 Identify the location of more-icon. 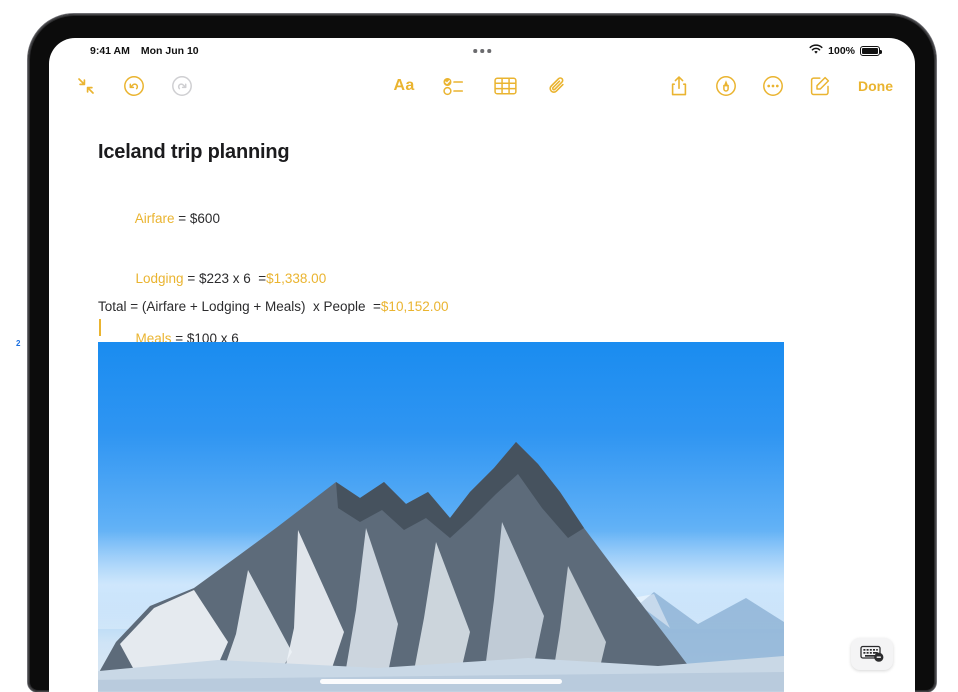
(773, 86).